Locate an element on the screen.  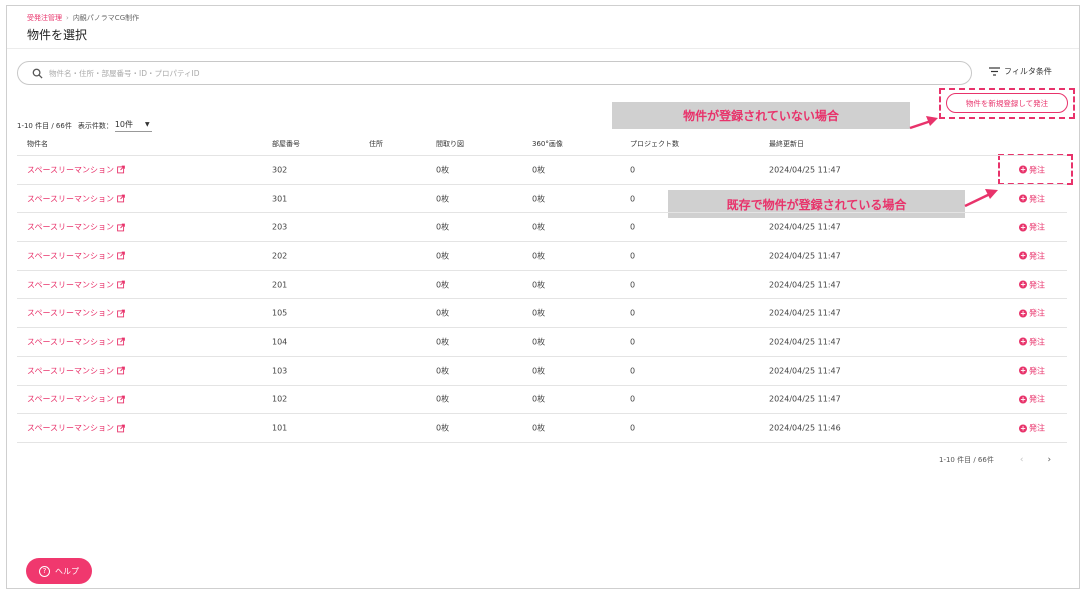
room-number: 105 is located at coordinates (280, 313).